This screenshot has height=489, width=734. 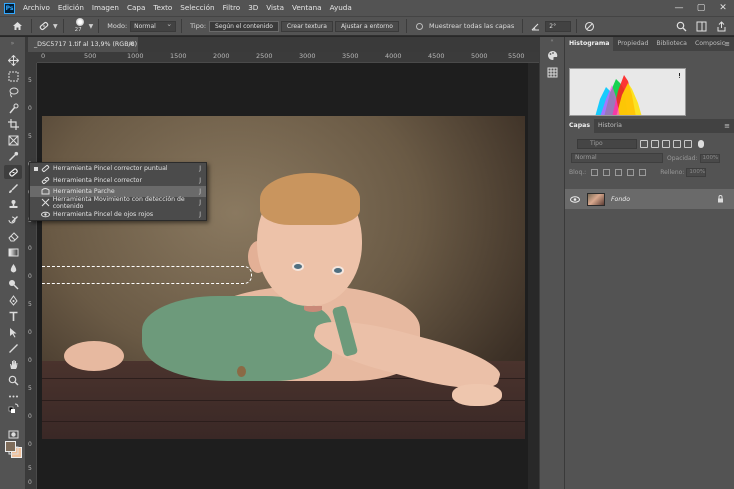 What do you see at coordinates (13, 348) in the screenshot?
I see `line-tool` at bounding box center [13, 348].